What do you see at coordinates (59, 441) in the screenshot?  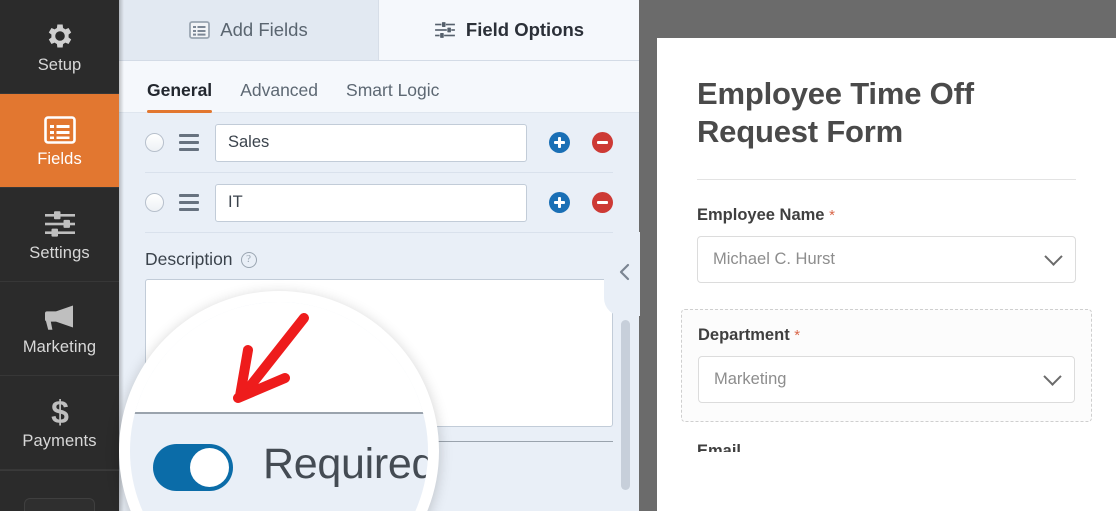 I see `sidebar-item-label: Payments` at bounding box center [59, 441].